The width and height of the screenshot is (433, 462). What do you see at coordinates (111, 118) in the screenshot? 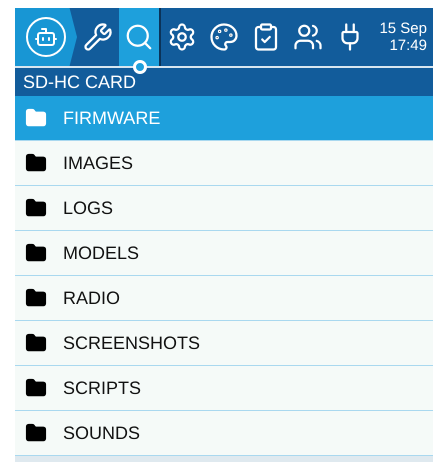
I see `folder-name: FIRMWARE` at bounding box center [111, 118].